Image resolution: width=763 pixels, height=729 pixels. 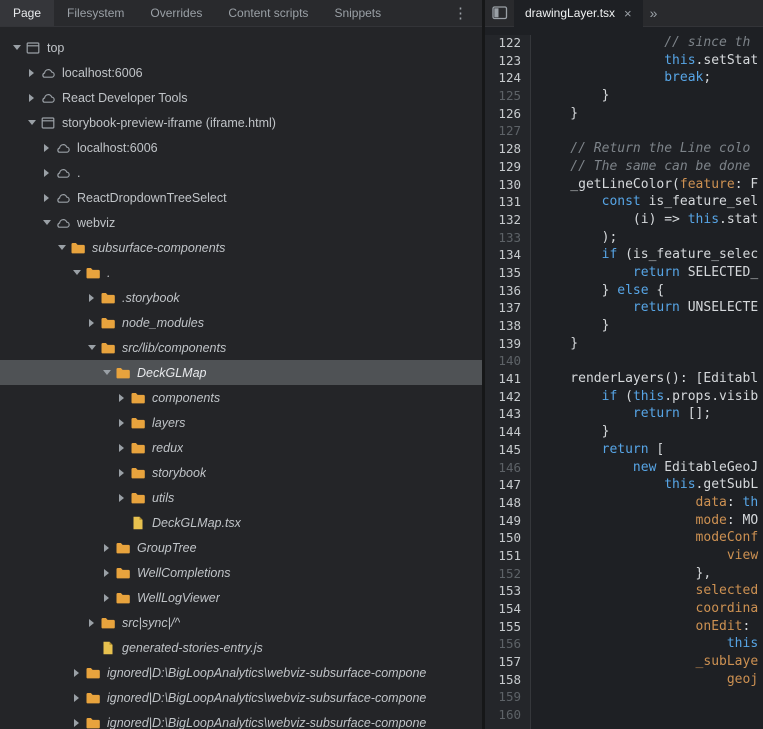 What do you see at coordinates (507, 557) in the screenshot?
I see `line-number: 151` at bounding box center [507, 557].